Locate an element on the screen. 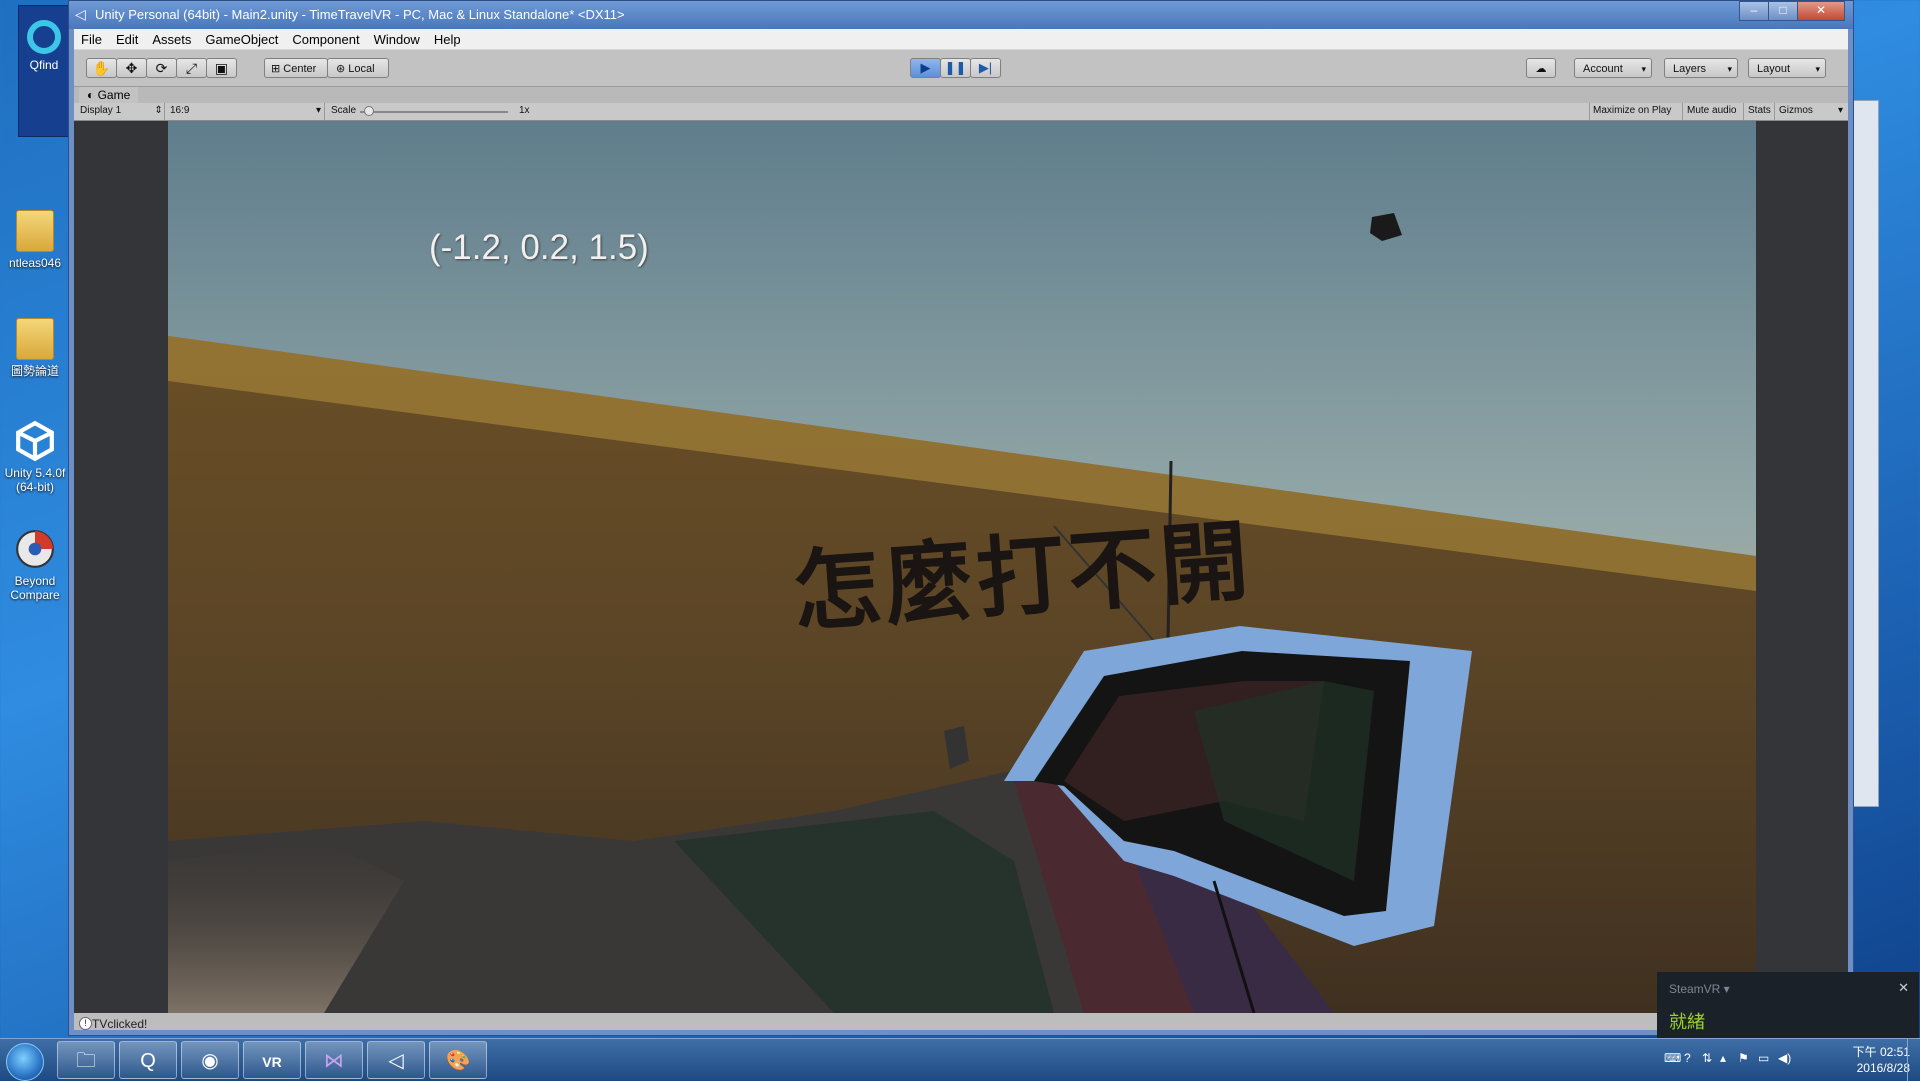 Image resolution: width=1920 pixels, height=1081 pixels. mute-audio-toggle: Mute audio is located at coordinates (1711, 110).